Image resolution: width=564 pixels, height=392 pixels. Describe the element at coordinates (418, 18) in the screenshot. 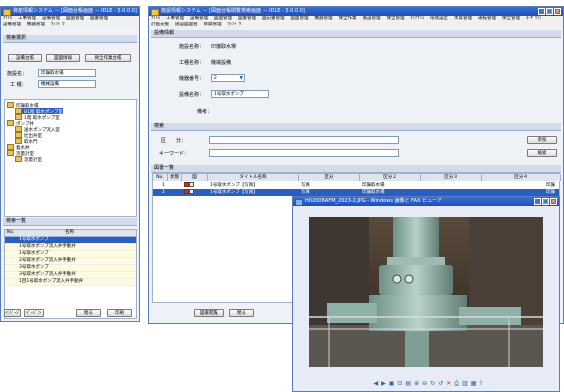

I see `menu-item: ﾒﾝﾃﾅﾝｽ` at that location.